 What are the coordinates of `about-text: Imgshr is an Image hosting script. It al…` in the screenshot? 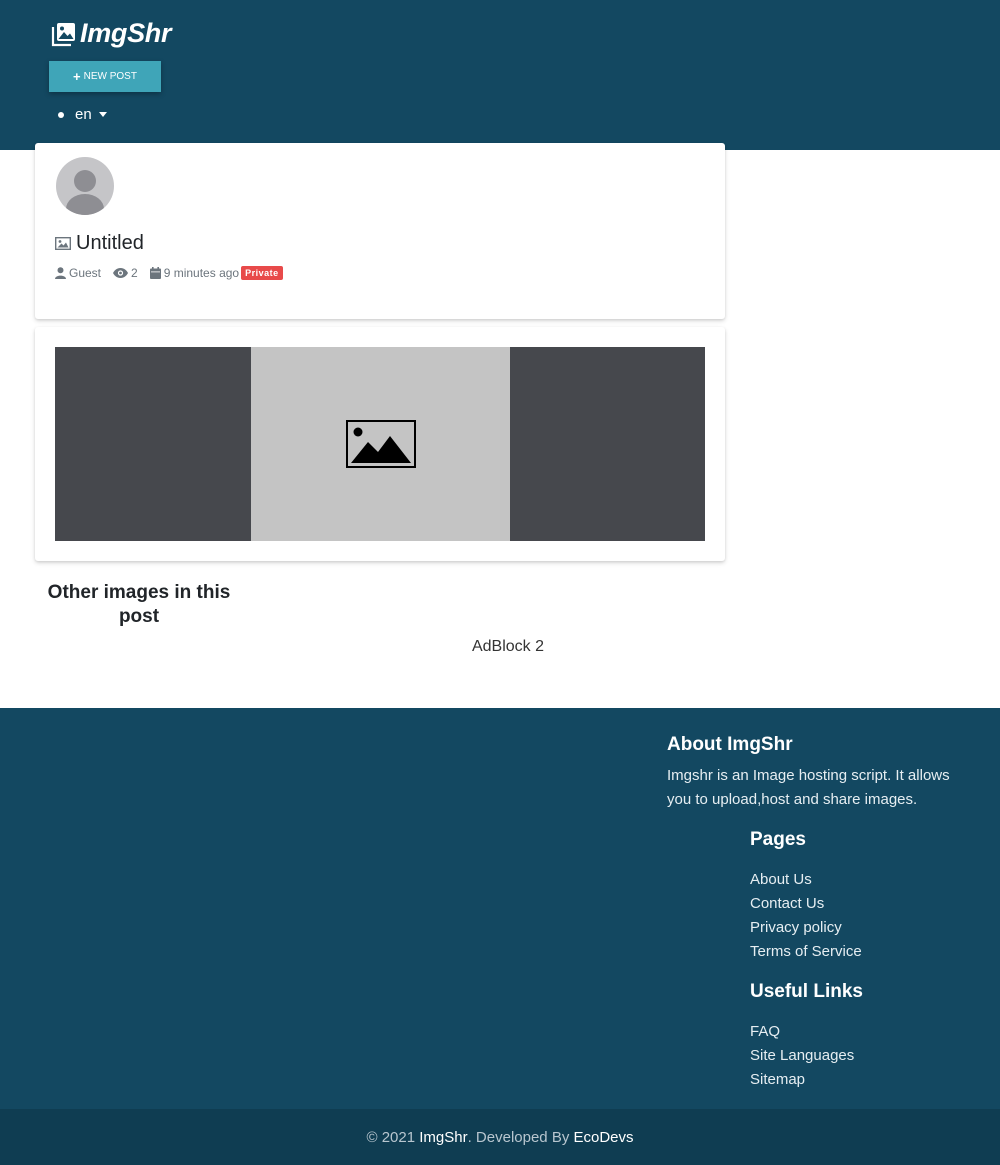 It's located at (808, 787).